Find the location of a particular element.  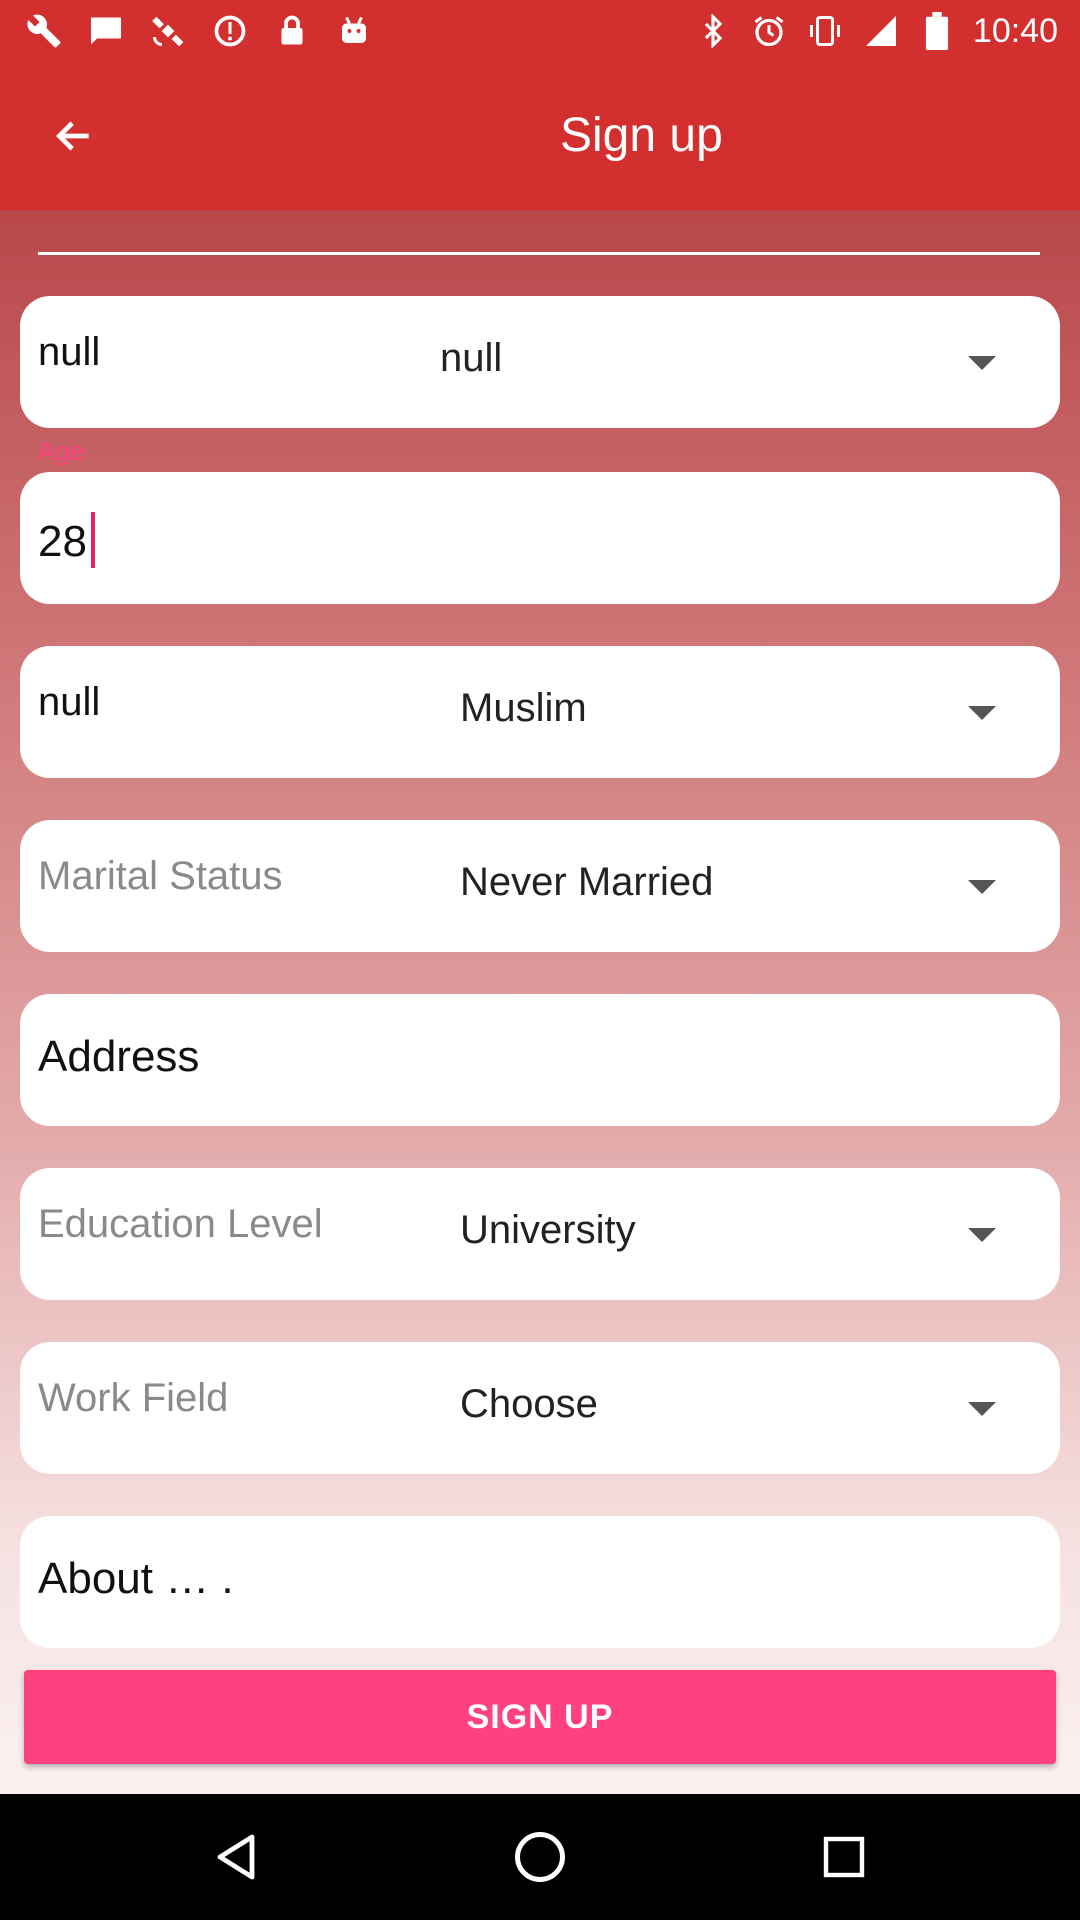

age-input-value: 28 is located at coordinates (62, 541).